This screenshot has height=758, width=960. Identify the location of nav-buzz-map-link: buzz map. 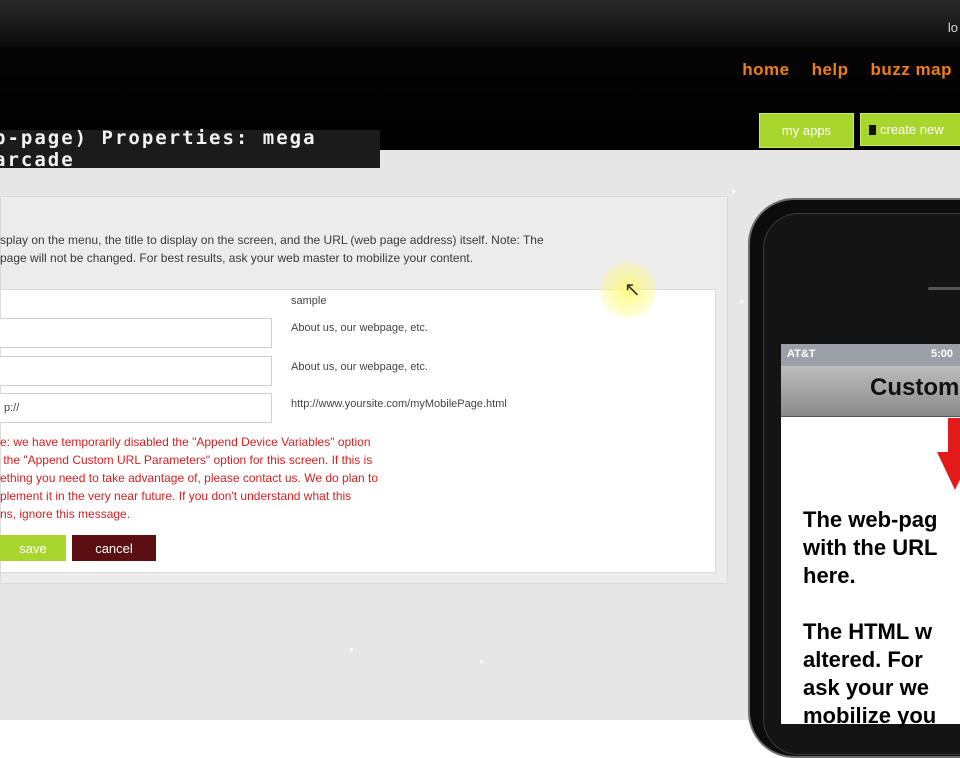
(911, 70).